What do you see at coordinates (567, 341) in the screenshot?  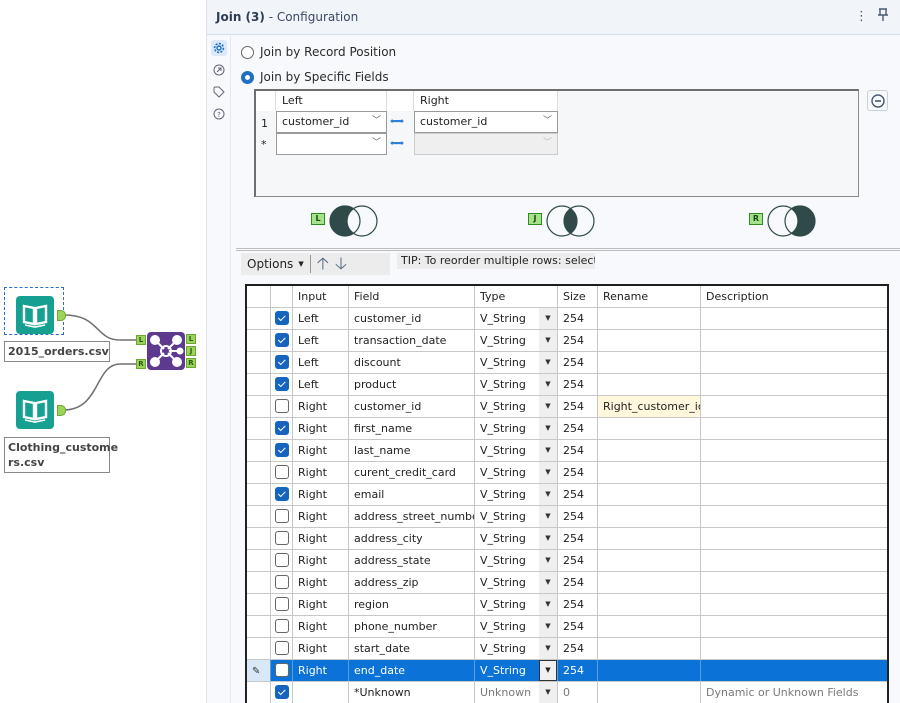 I see `table-row: Left transaction_date V_String ▼ 254` at bounding box center [567, 341].